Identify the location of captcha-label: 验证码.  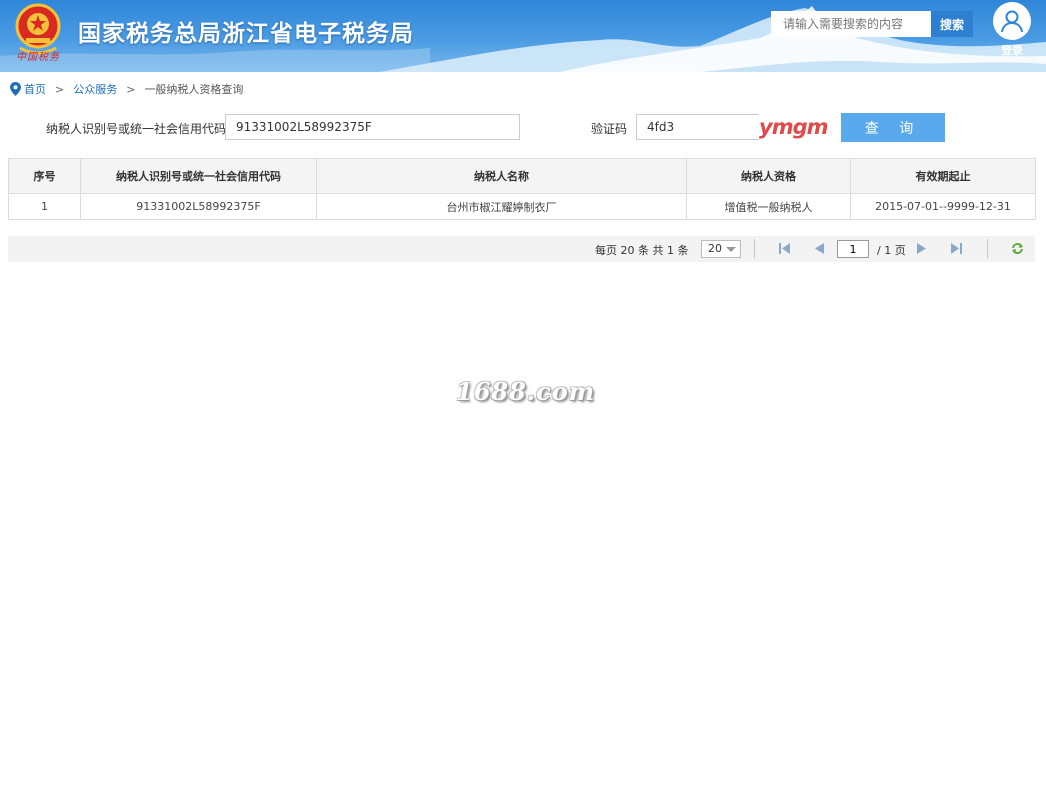
(609, 129).